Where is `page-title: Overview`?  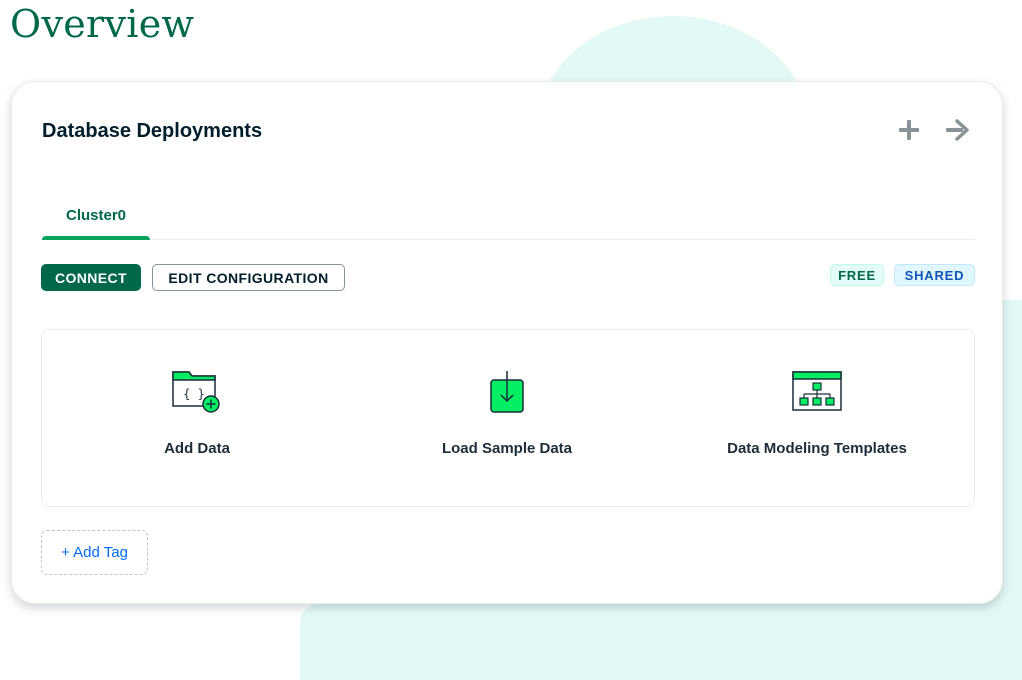 page-title: Overview is located at coordinates (102, 24).